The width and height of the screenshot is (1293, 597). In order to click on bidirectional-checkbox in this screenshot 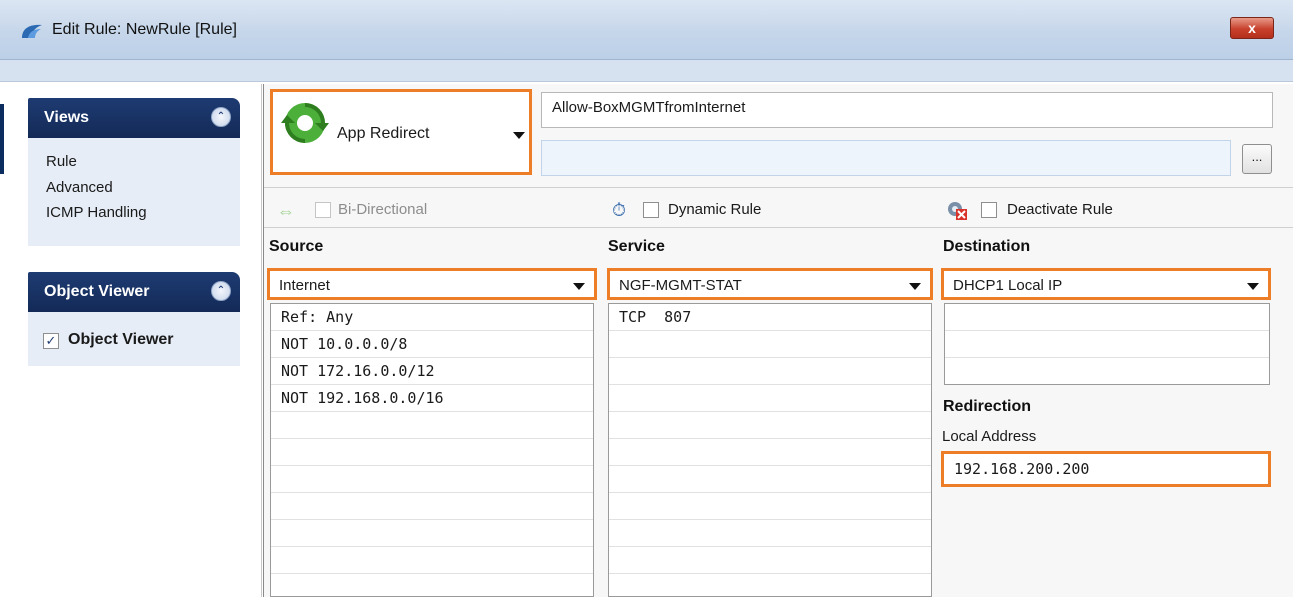, I will do `click(323, 210)`.